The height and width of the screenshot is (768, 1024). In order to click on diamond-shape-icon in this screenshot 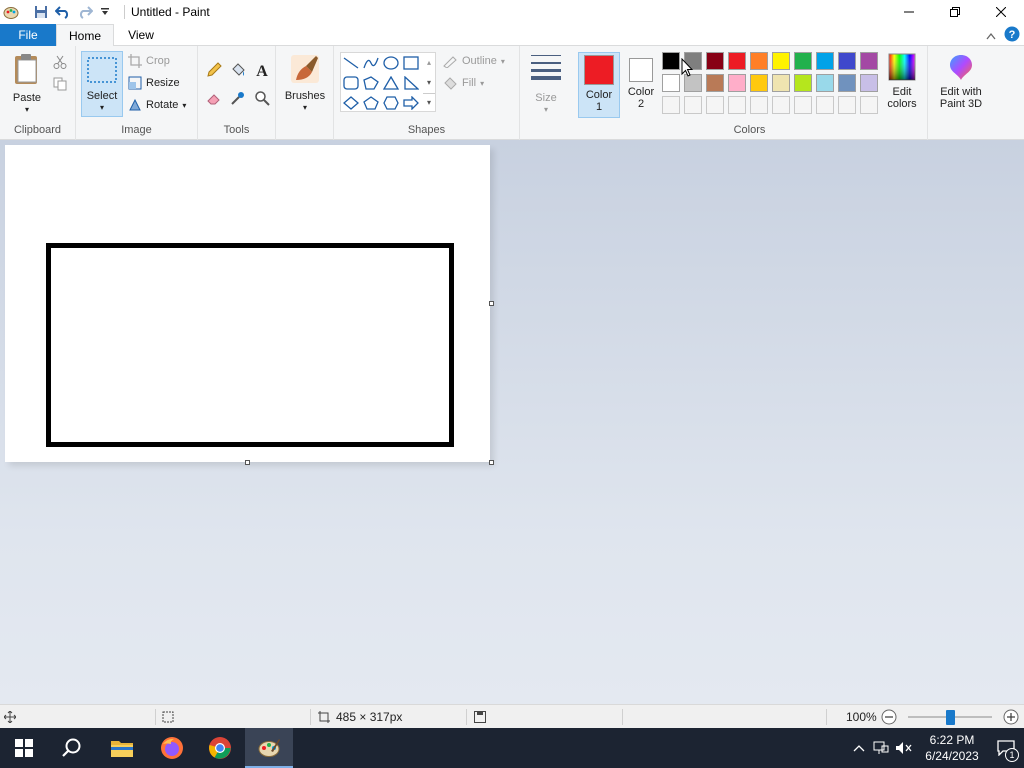, I will do `click(351, 103)`.